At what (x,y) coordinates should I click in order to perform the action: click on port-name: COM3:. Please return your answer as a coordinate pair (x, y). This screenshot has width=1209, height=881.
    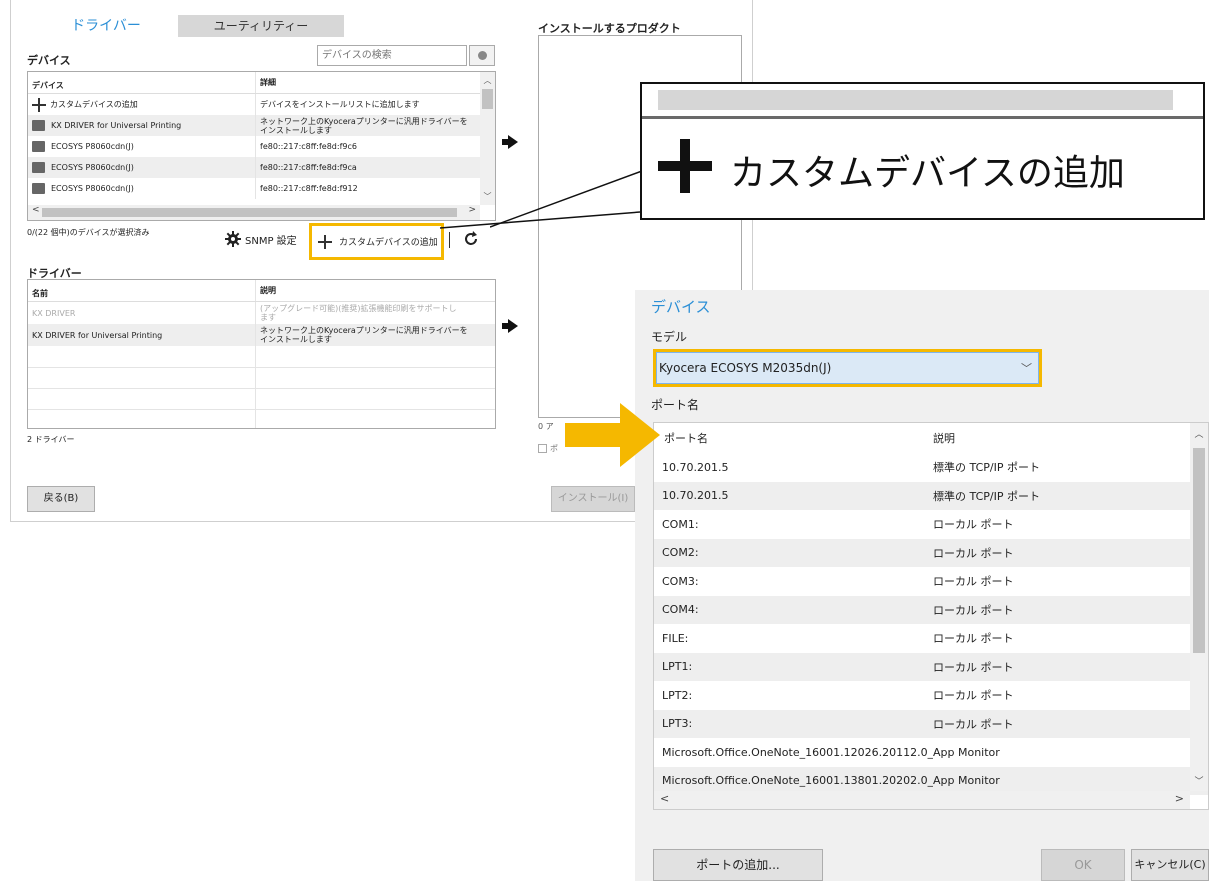
    Looking at the image, I should click on (680, 581).